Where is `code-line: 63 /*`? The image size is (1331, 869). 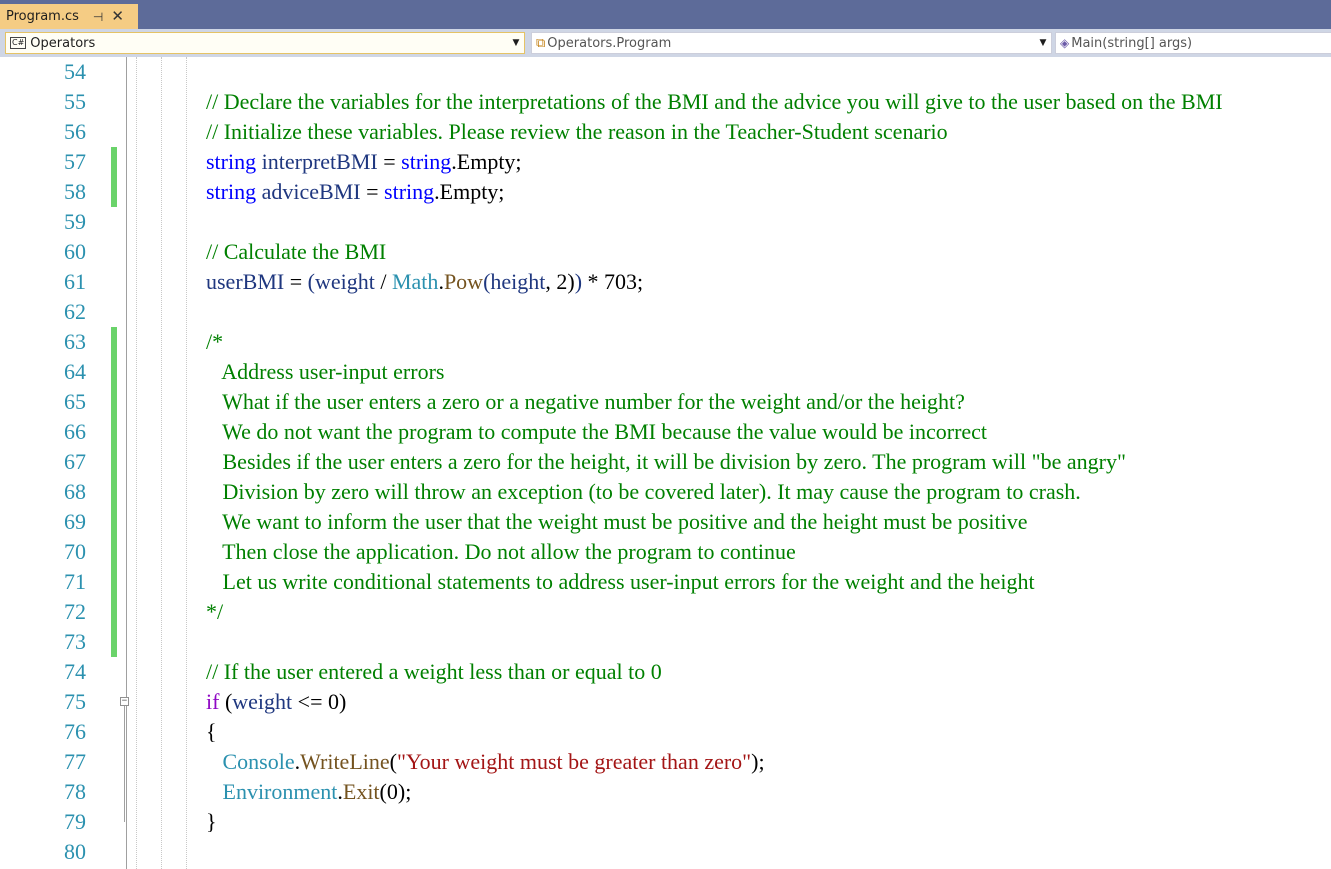 code-line: 63 /* is located at coordinates (665, 342).